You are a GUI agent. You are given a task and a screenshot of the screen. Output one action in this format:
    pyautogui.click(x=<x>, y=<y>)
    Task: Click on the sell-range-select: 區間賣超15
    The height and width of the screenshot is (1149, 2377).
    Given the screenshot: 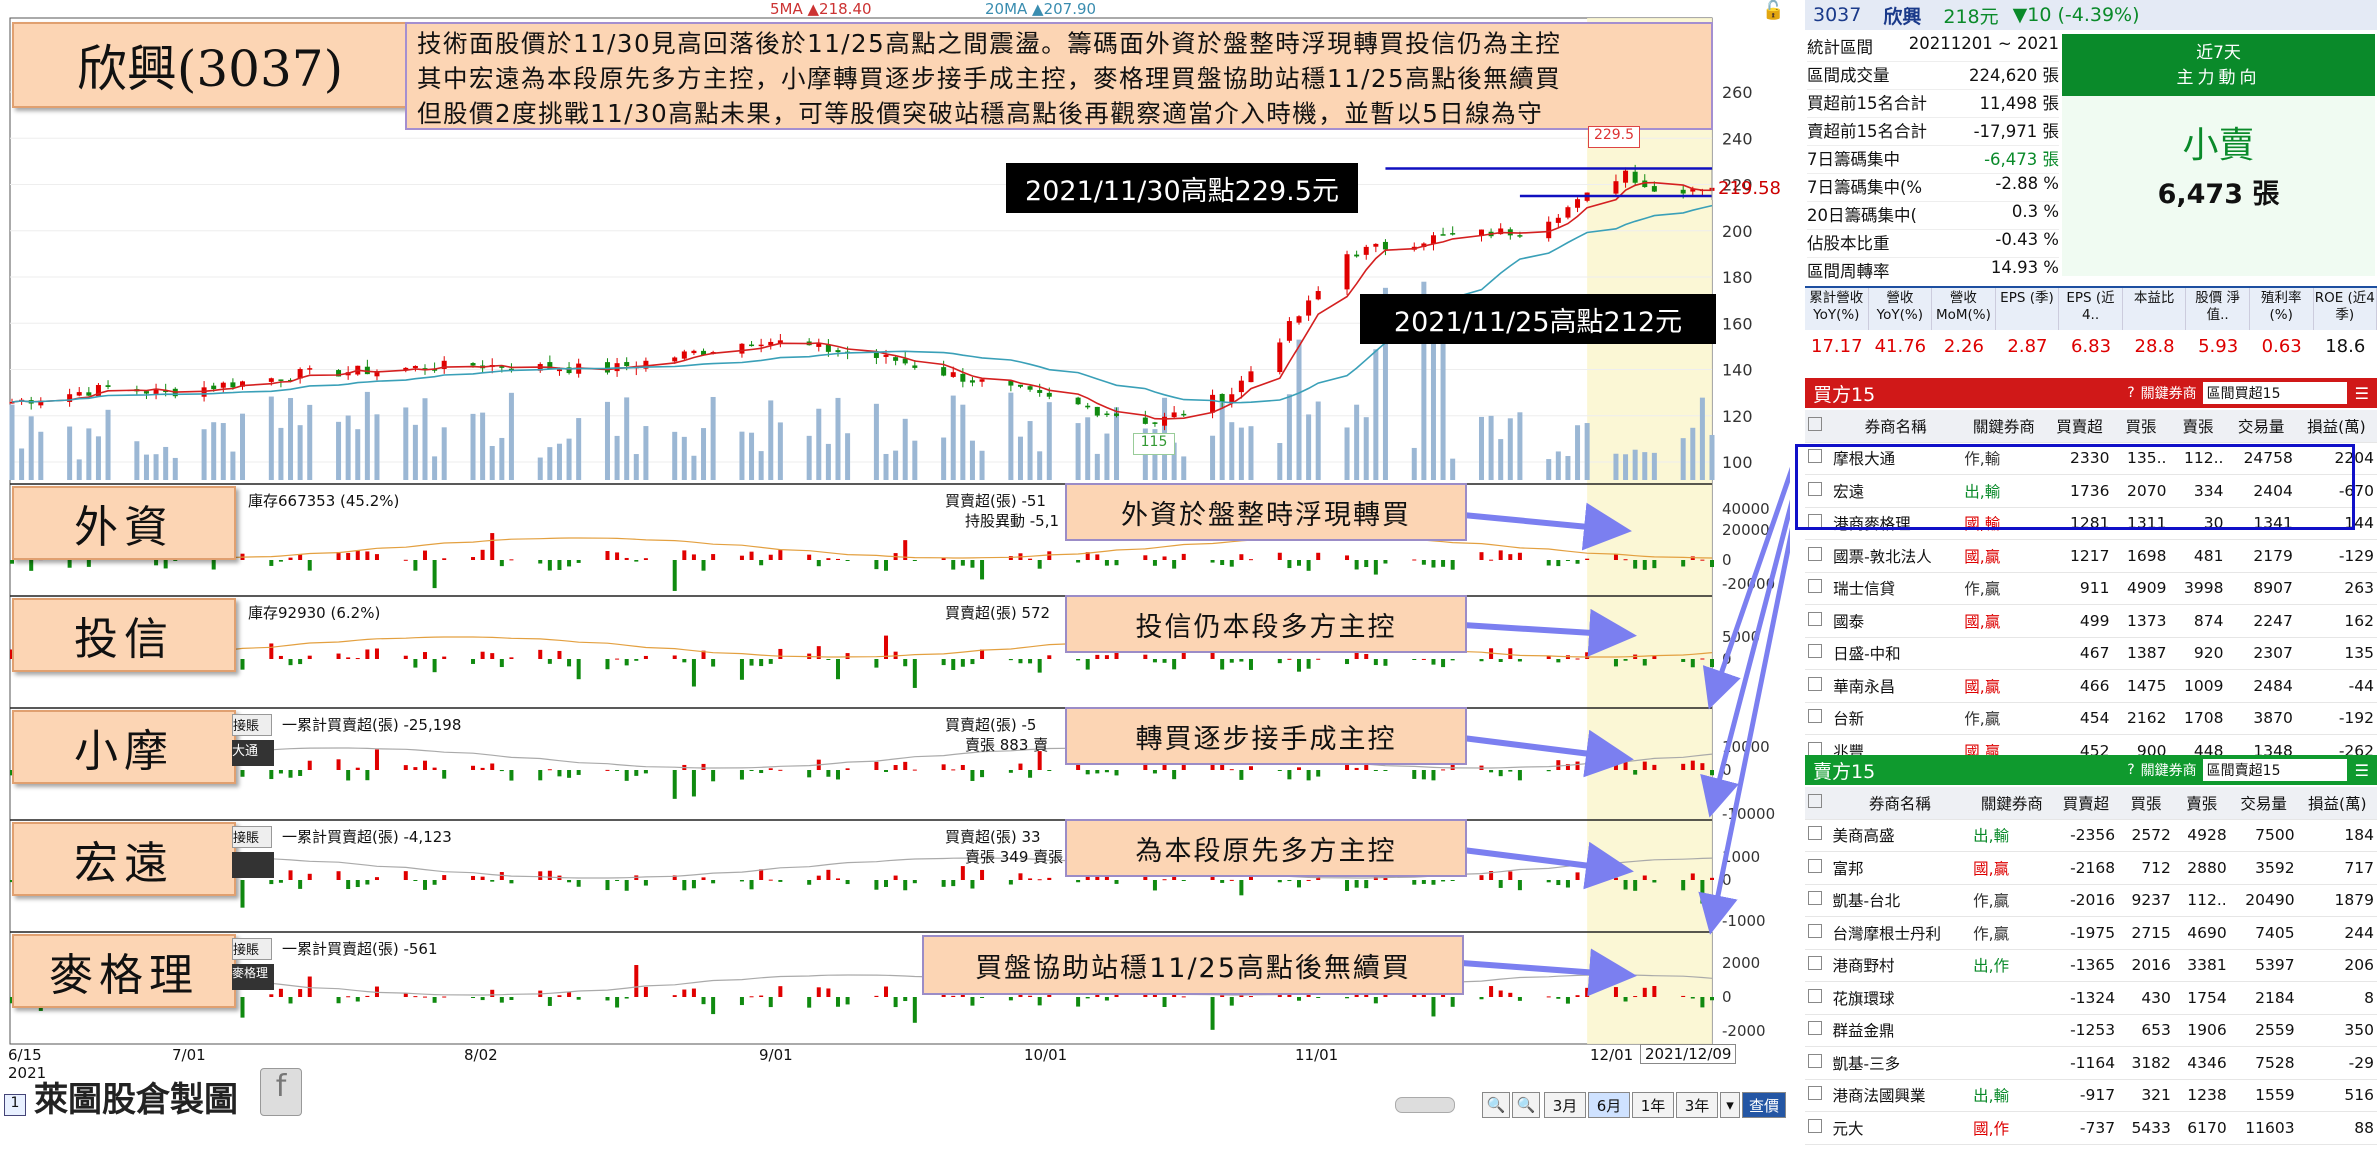 What is the action you would take?
    pyautogui.click(x=2274, y=770)
    